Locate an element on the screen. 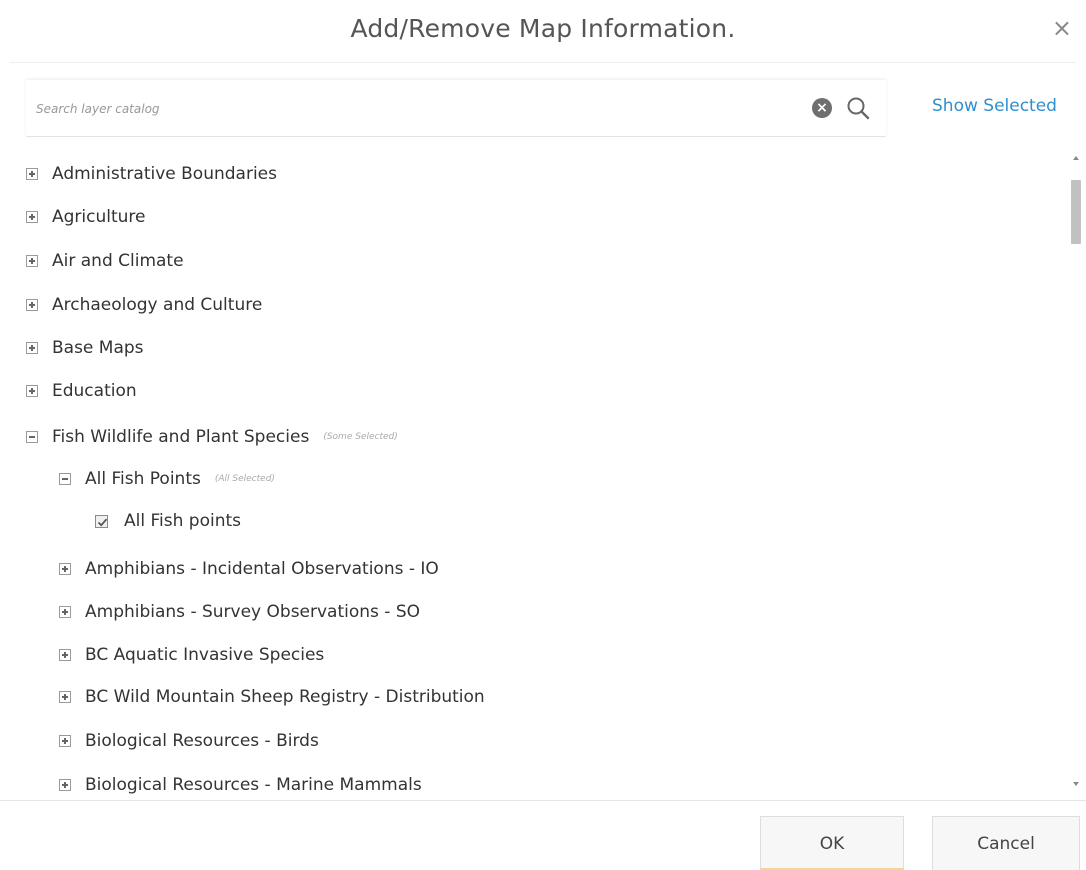  selection-status-note: (All Selected) is located at coordinates (244, 479).